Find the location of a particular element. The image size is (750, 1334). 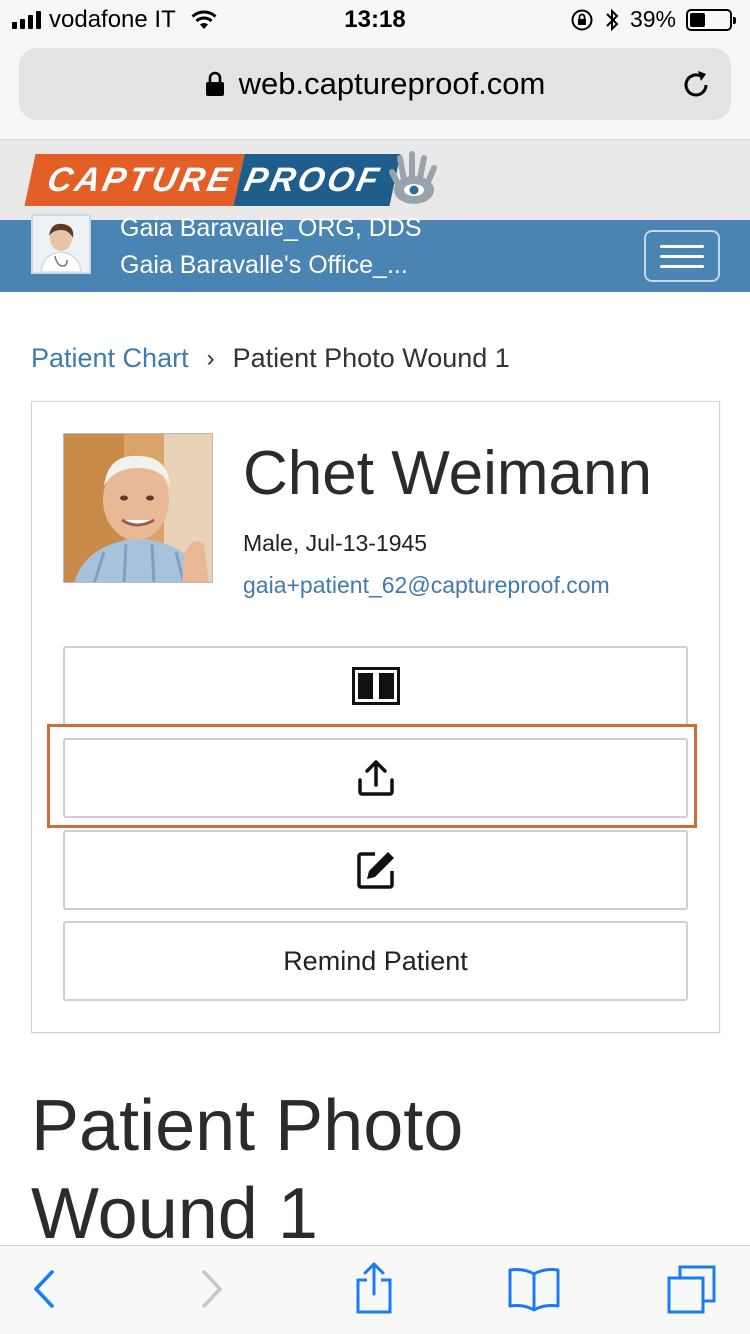

upload-icon is located at coordinates (375, 778).